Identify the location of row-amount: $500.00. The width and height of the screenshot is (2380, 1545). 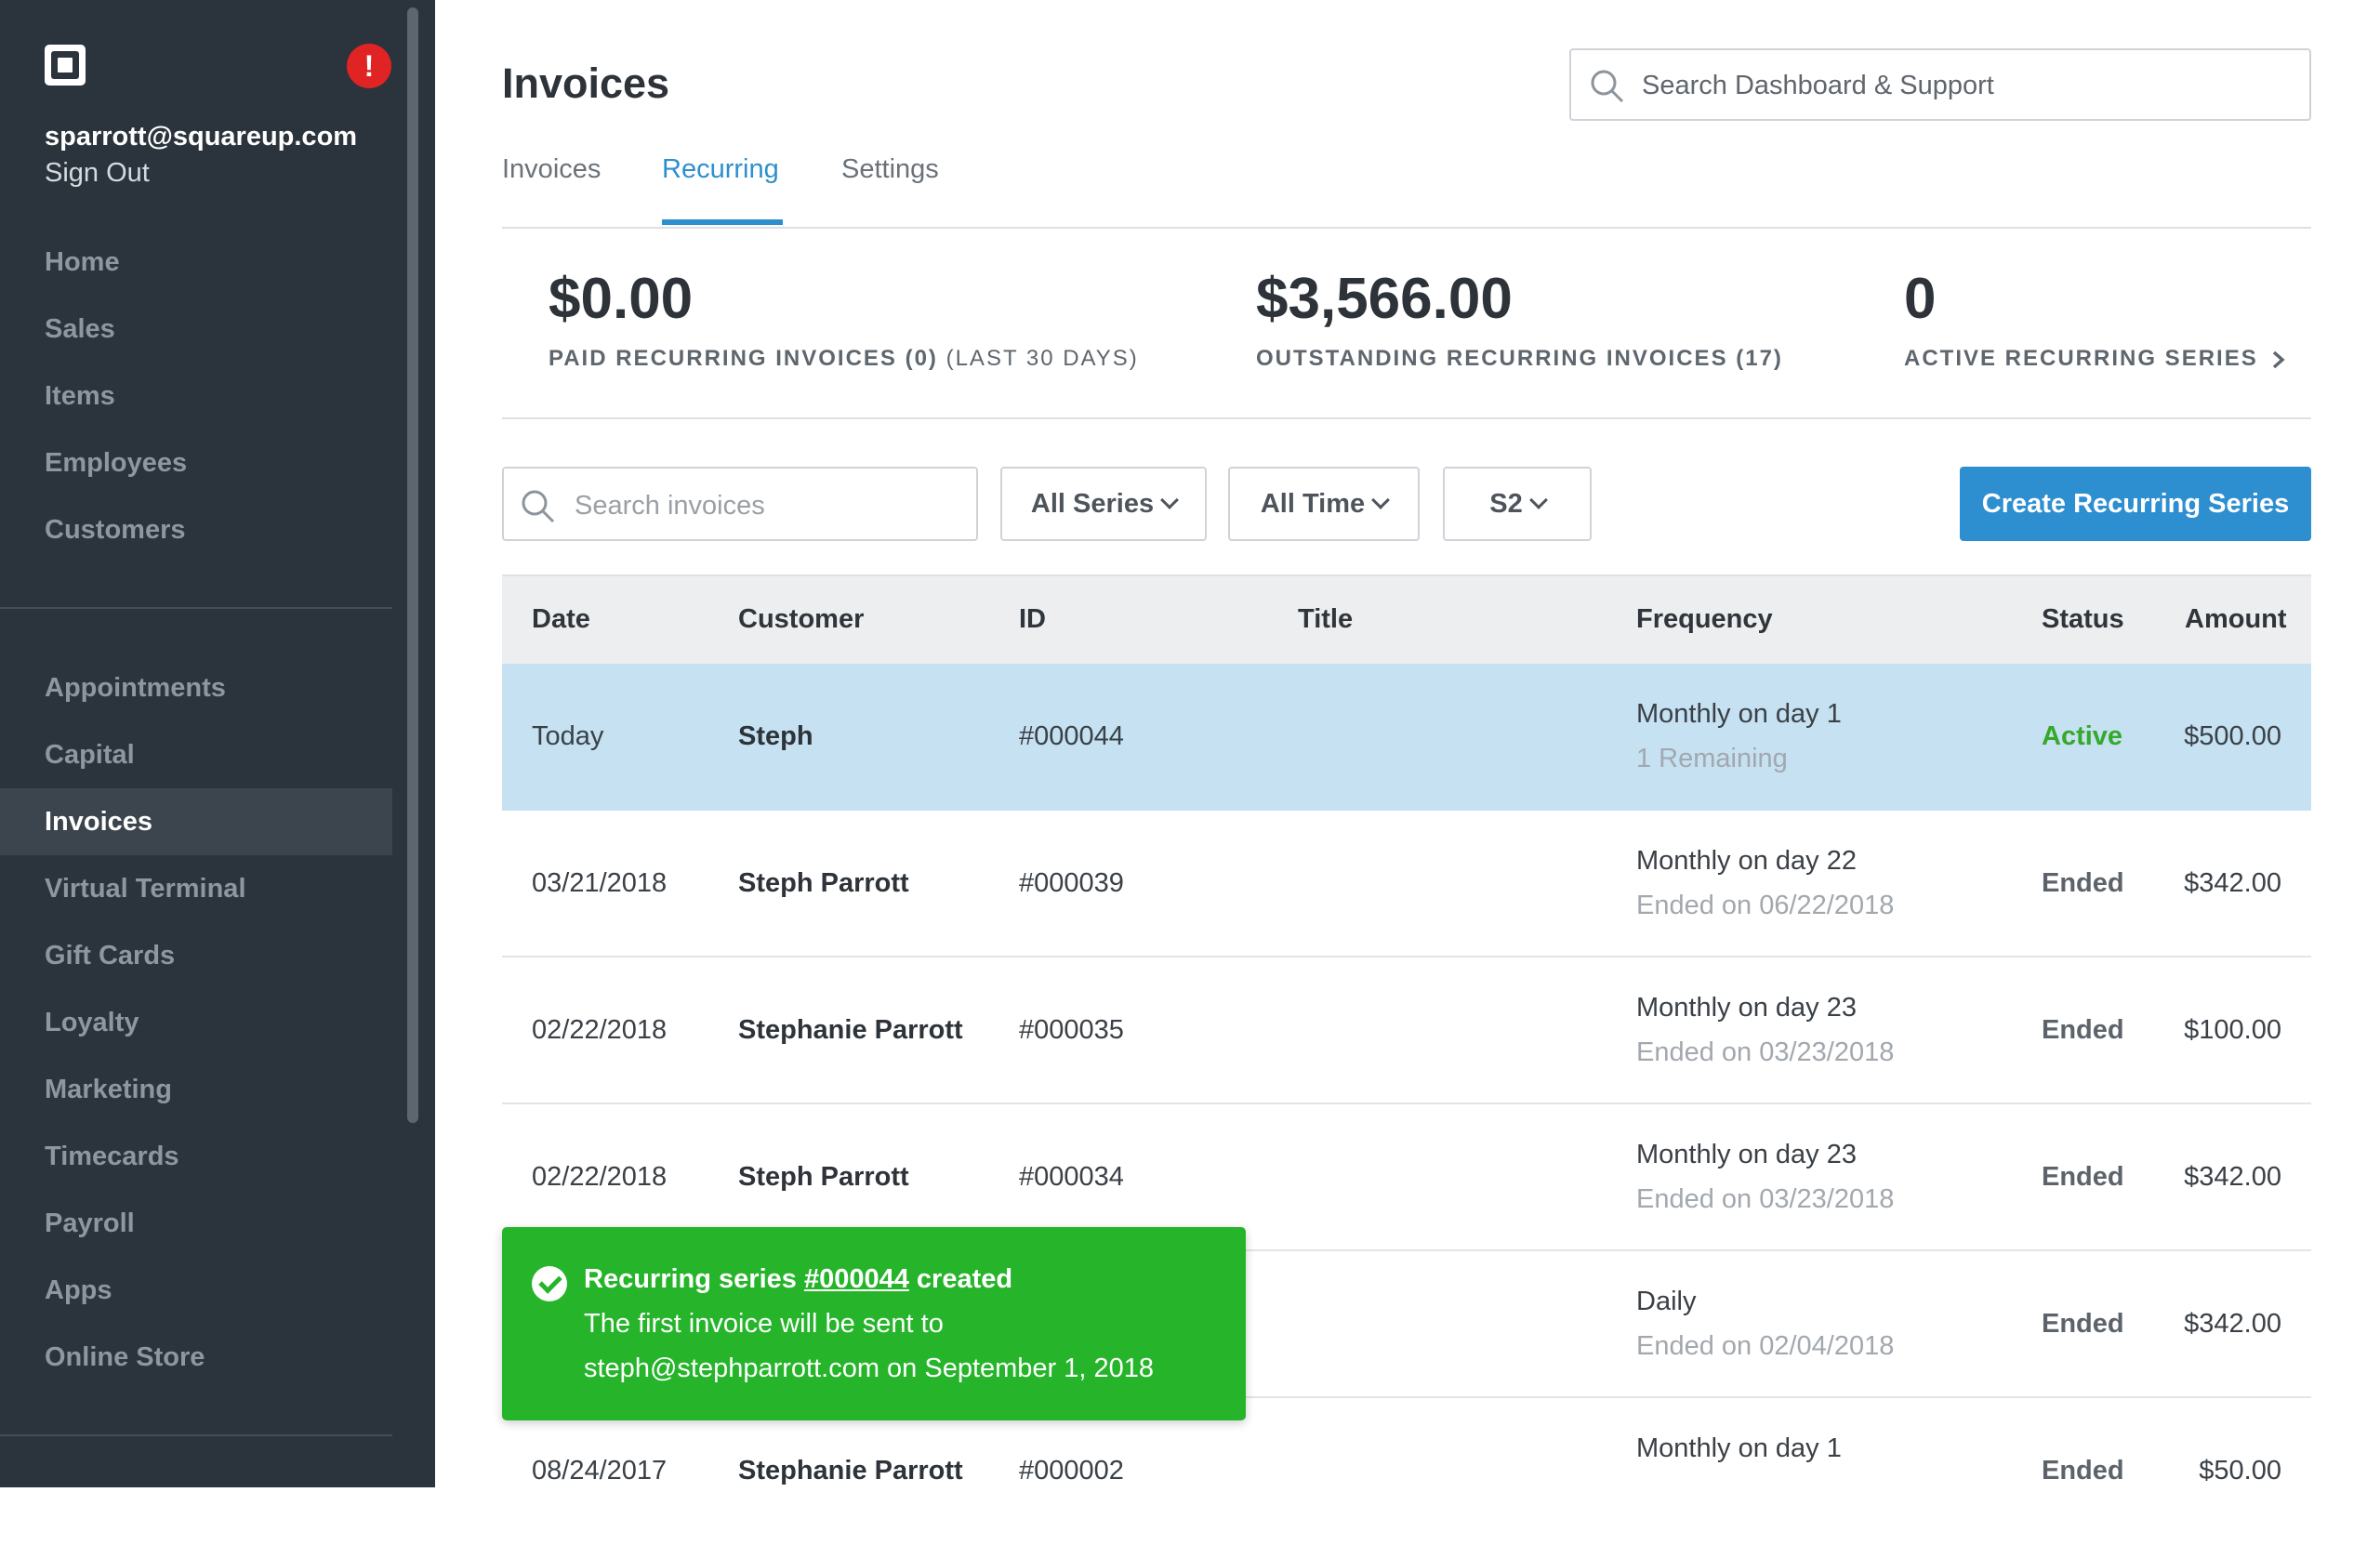
(2232, 736).